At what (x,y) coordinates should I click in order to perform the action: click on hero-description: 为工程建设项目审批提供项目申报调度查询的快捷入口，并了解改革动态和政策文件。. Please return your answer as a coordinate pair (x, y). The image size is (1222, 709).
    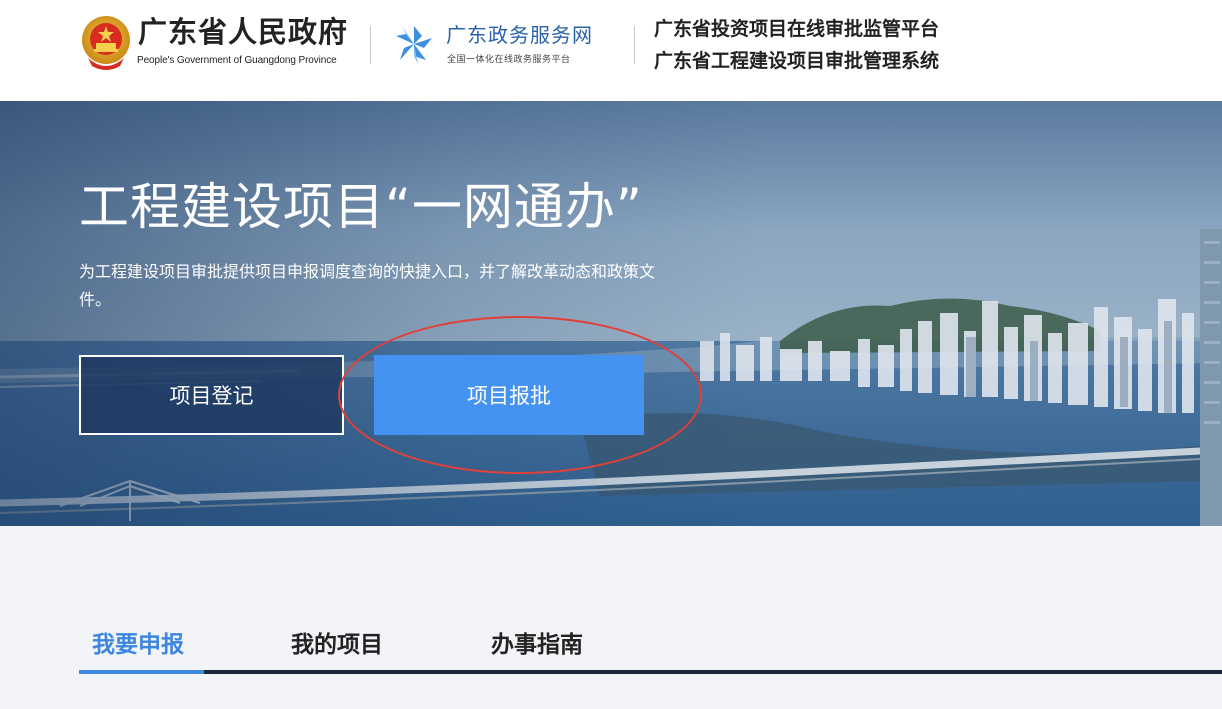
    Looking at the image, I should click on (367, 285).